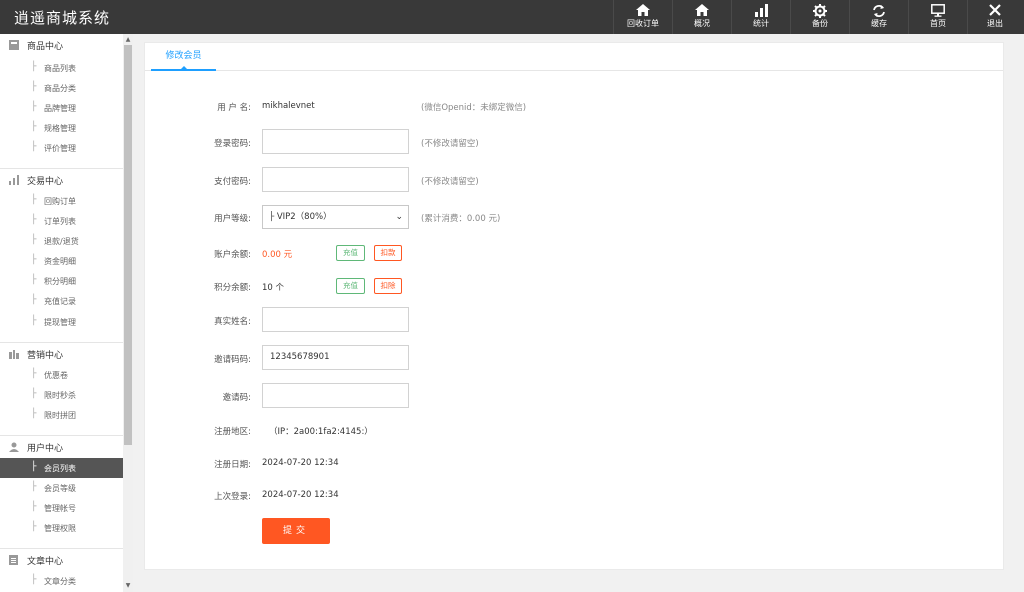  Describe the element at coordinates (879, 9) in the screenshot. I see `refresh-icon` at that location.